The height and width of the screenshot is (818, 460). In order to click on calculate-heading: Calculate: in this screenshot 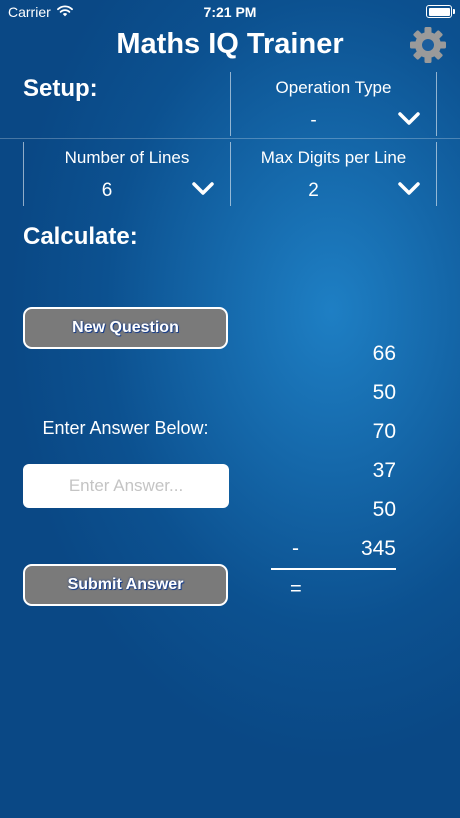, I will do `click(80, 236)`.